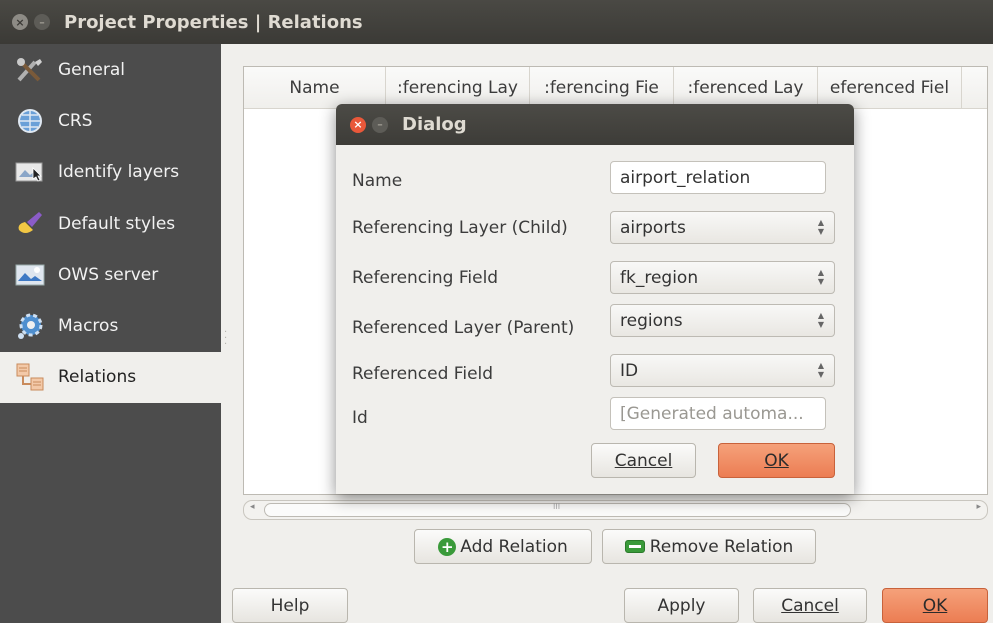  I want to click on sidebar-item-label: Relations, so click(97, 377).